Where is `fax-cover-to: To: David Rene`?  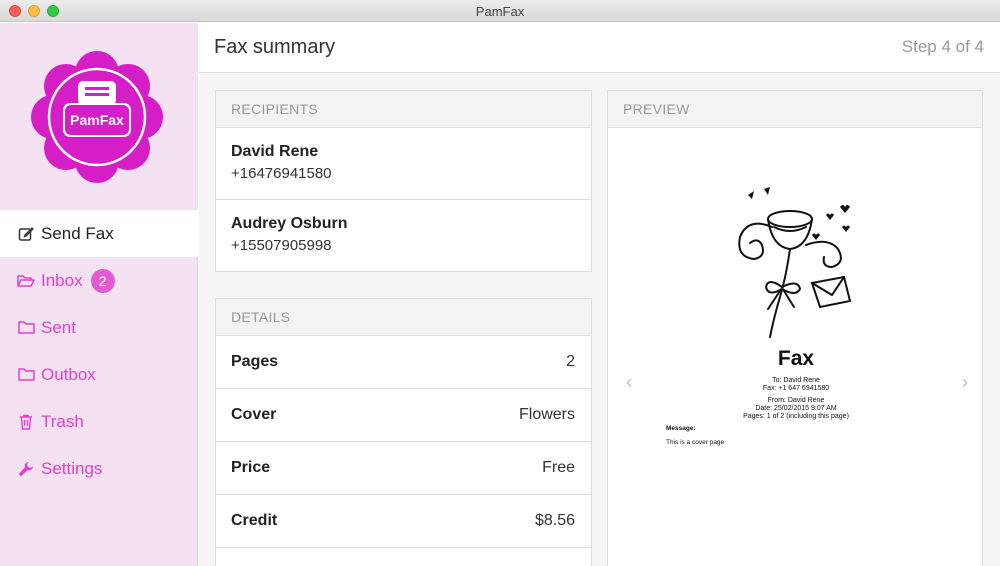
fax-cover-to: To: David Rene is located at coordinates (796, 380).